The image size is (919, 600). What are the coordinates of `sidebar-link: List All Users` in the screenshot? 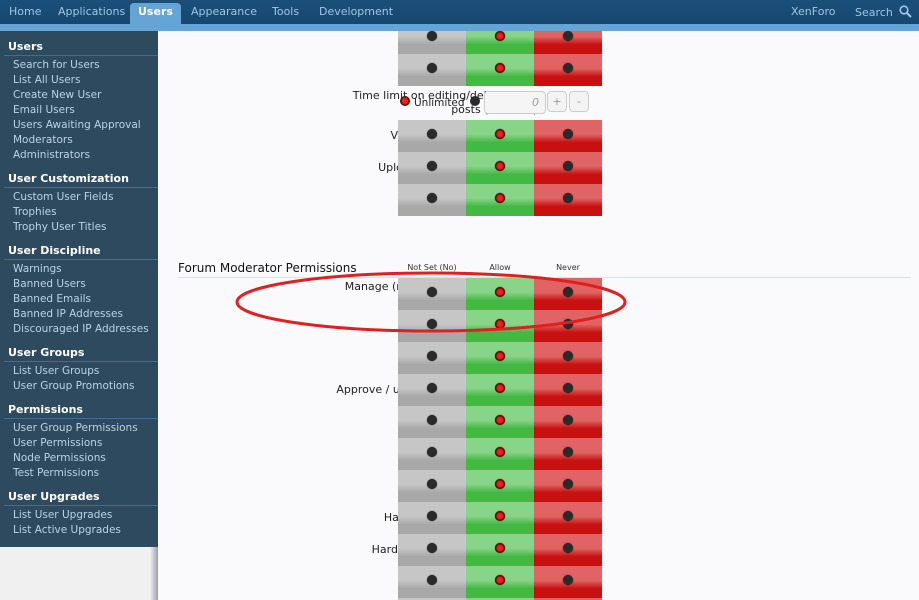 It's located at (79, 80).